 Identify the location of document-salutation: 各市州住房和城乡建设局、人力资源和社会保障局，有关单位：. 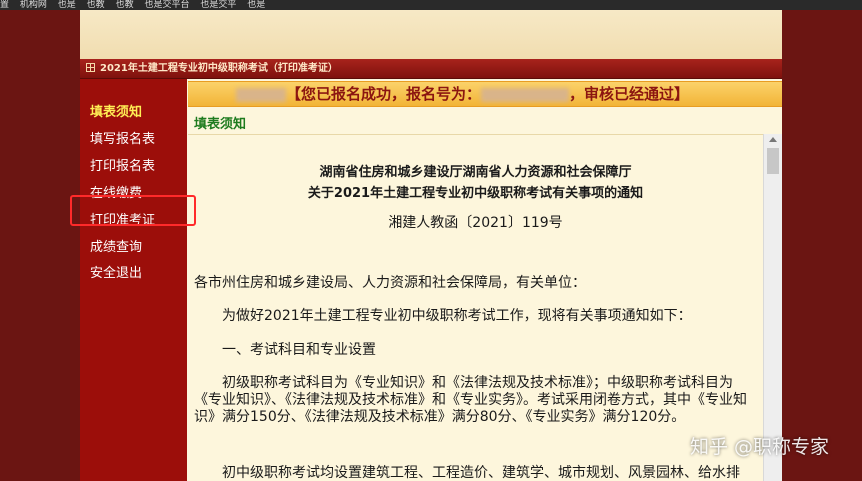
(390, 283).